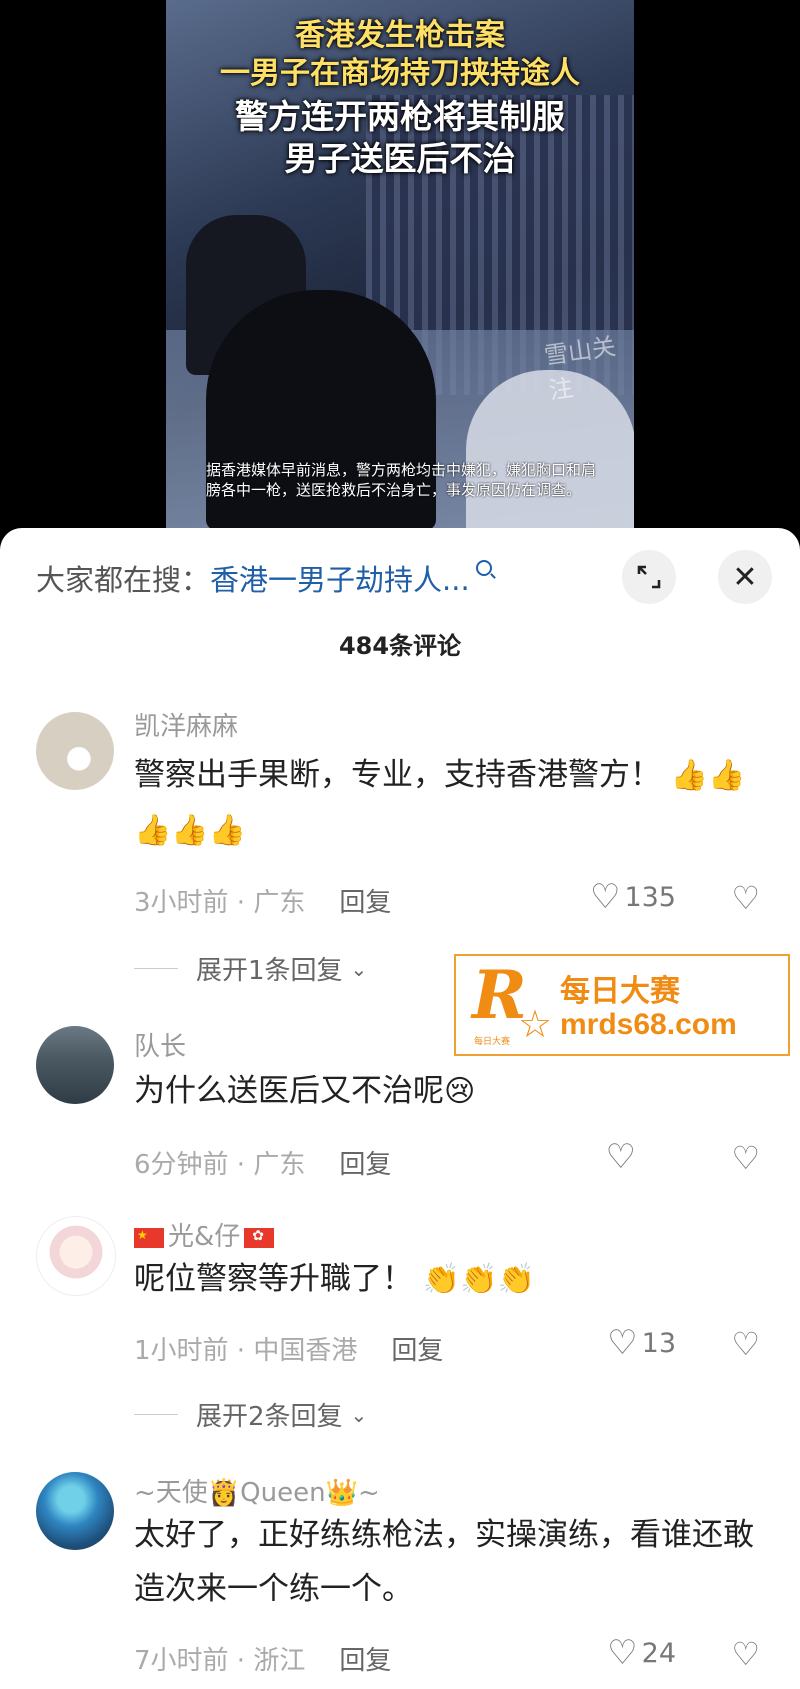  What do you see at coordinates (648, 1024) in the screenshot?
I see `ad-domain: mrds68.com` at bounding box center [648, 1024].